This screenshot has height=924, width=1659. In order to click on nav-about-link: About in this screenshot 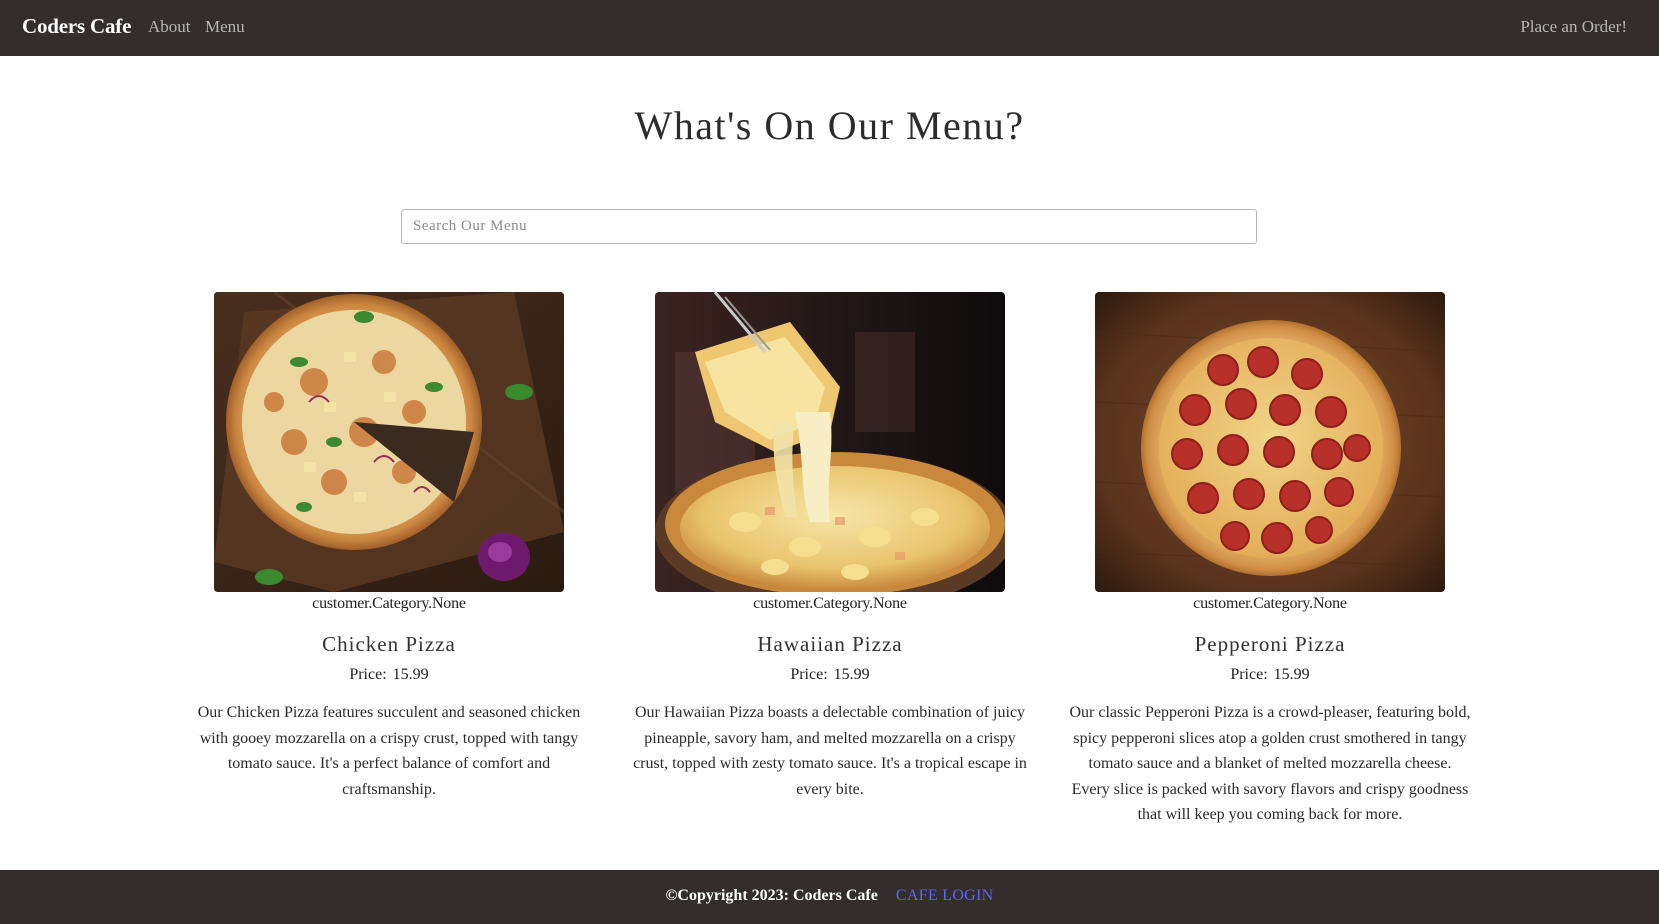, I will do `click(169, 27)`.